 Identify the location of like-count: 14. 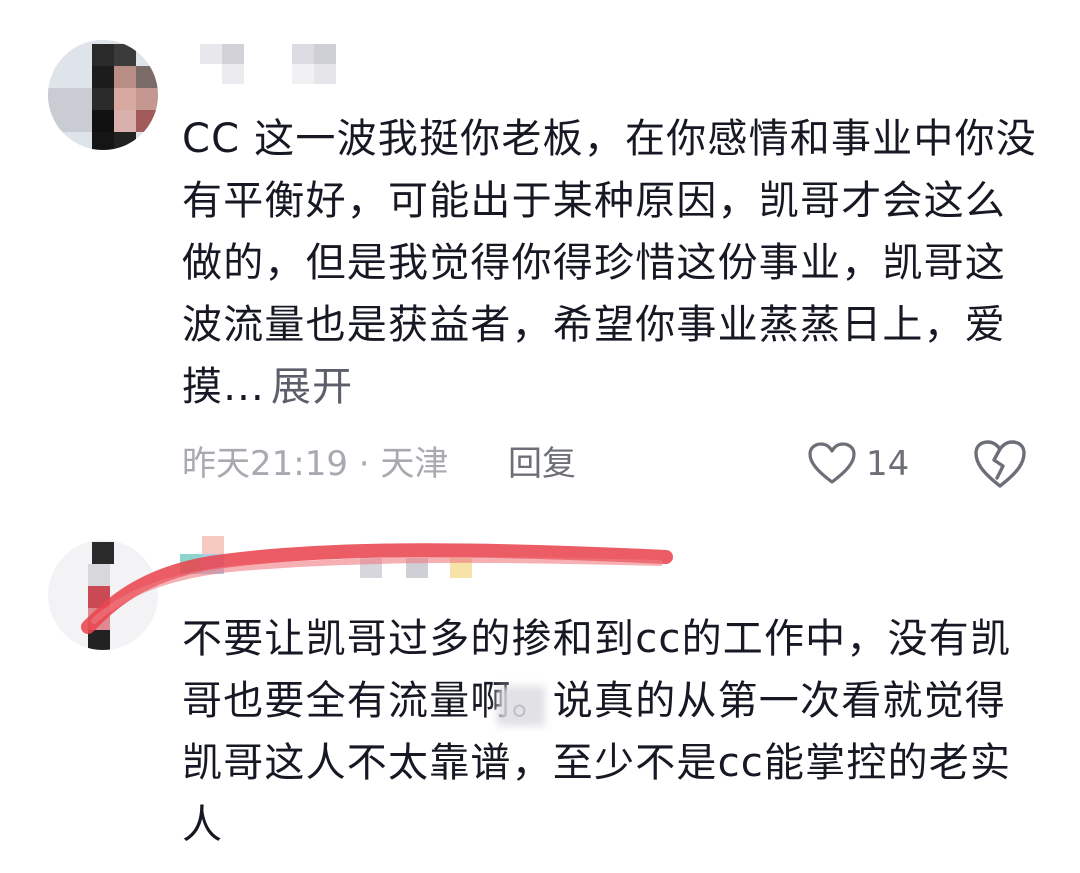
(888, 464).